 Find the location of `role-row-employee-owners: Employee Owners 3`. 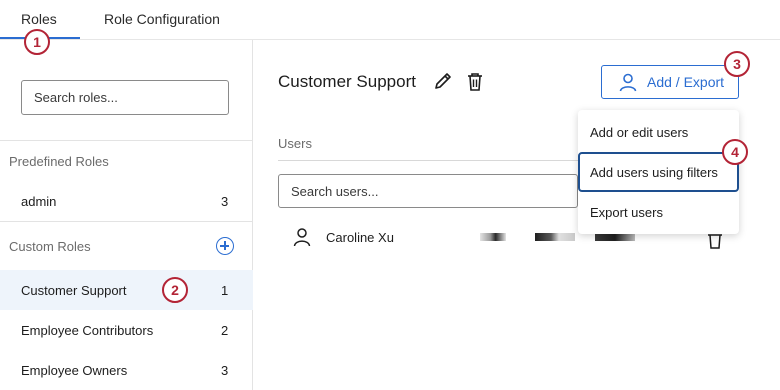

role-row-employee-owners: Employee Owners 3 is located at coordinates (126, 370).